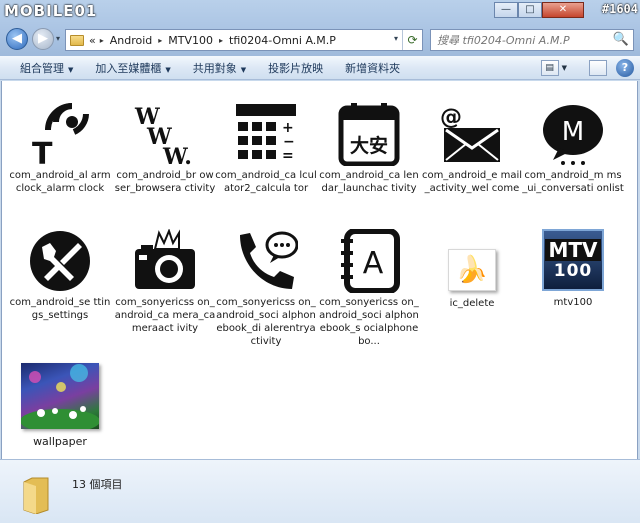  I want to click on view-dropdown-icon: ▼, so click(564, 68).